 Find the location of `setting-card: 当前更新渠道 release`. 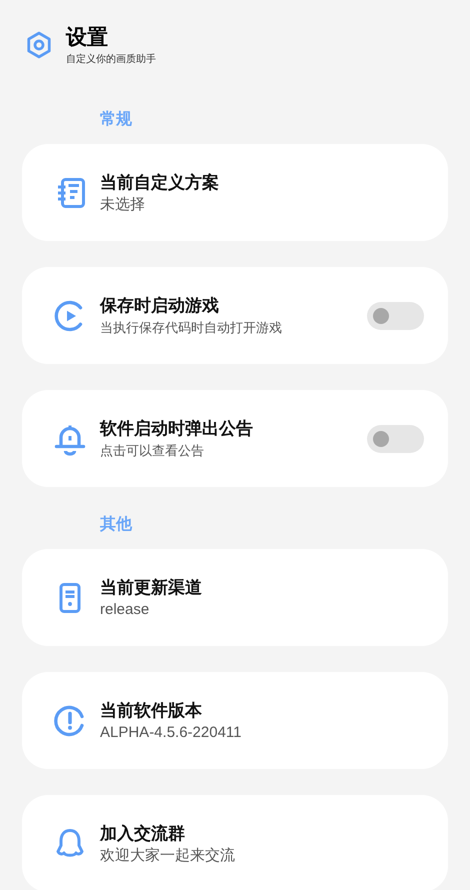

setting-card: 当前更新渠道 release is located at coordinates (235, 597).